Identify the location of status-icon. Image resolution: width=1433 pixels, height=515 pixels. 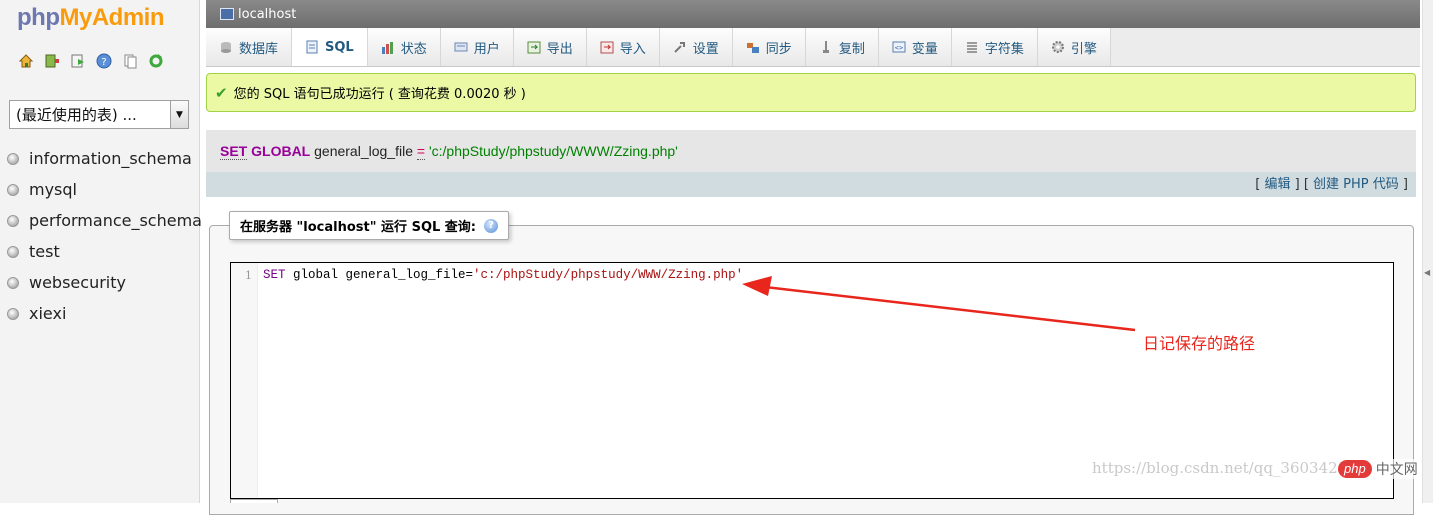
(388, 47).